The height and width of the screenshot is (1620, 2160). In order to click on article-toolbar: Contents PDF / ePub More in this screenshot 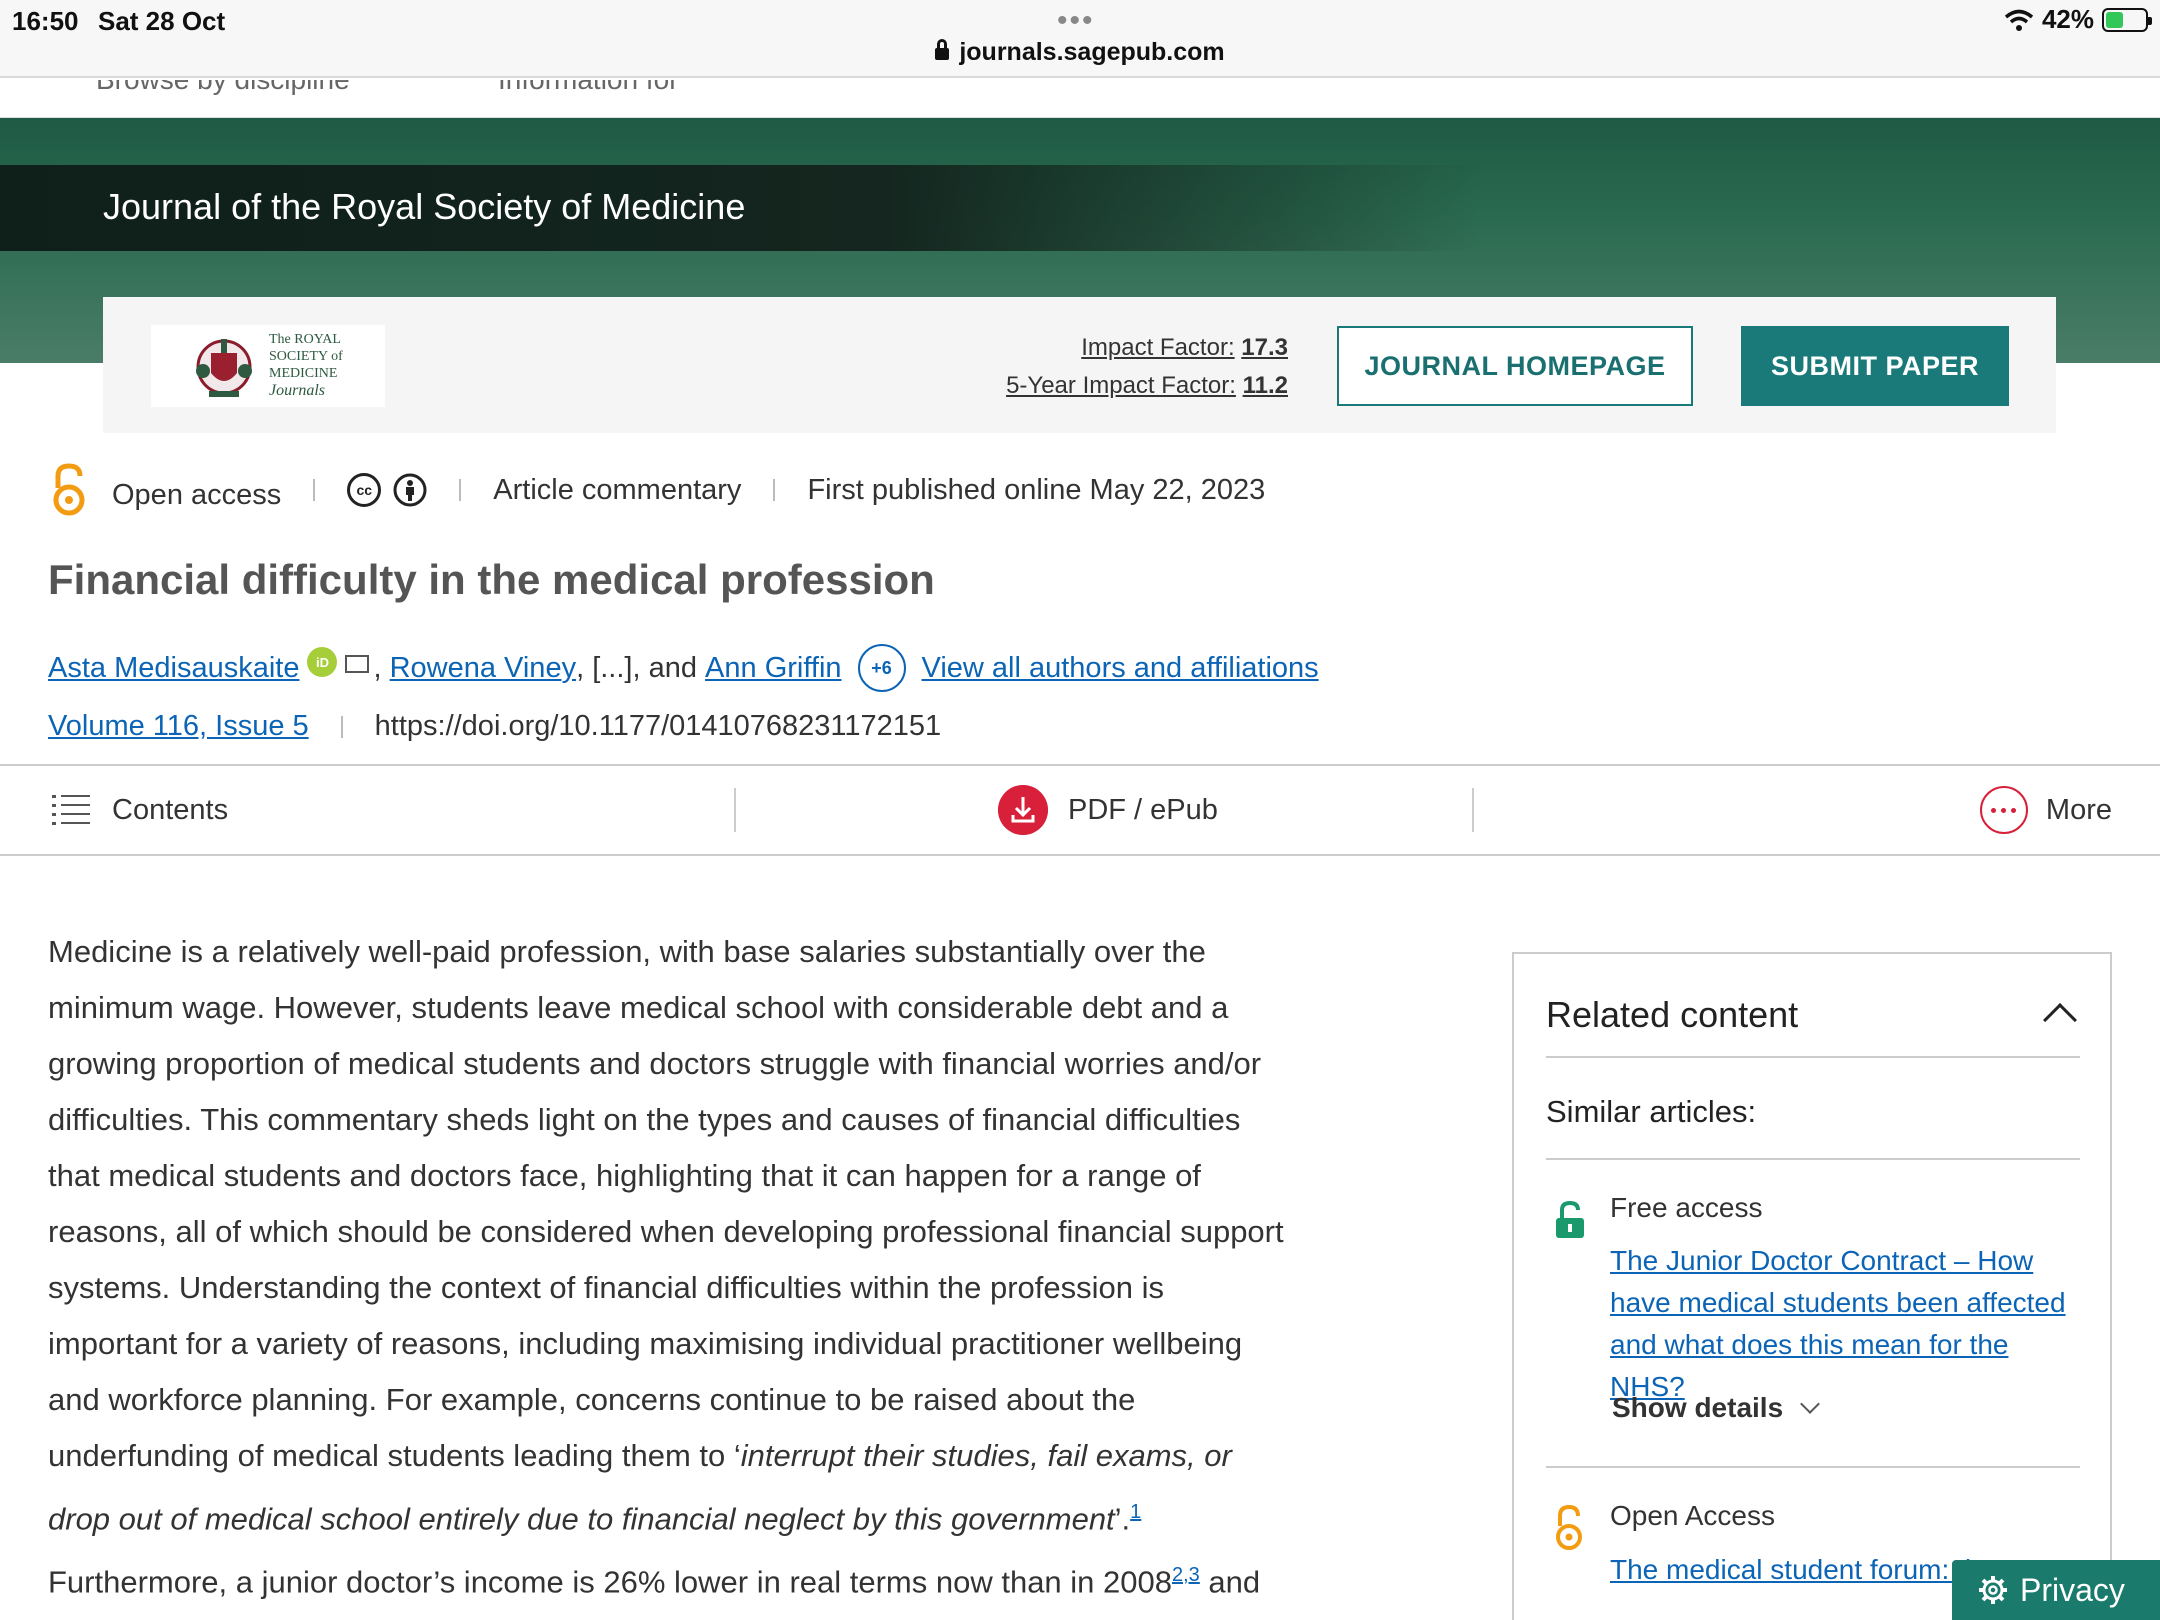, I will do `click(1080, 810)`.